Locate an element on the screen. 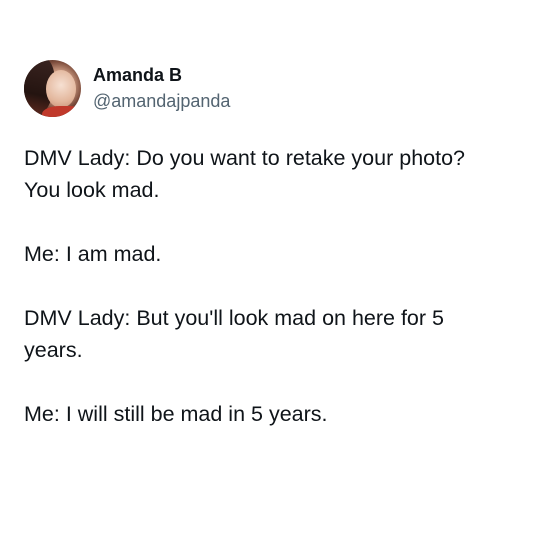 This screenshot has height=552, width=552. avatar is located at coordinates (52, 88).